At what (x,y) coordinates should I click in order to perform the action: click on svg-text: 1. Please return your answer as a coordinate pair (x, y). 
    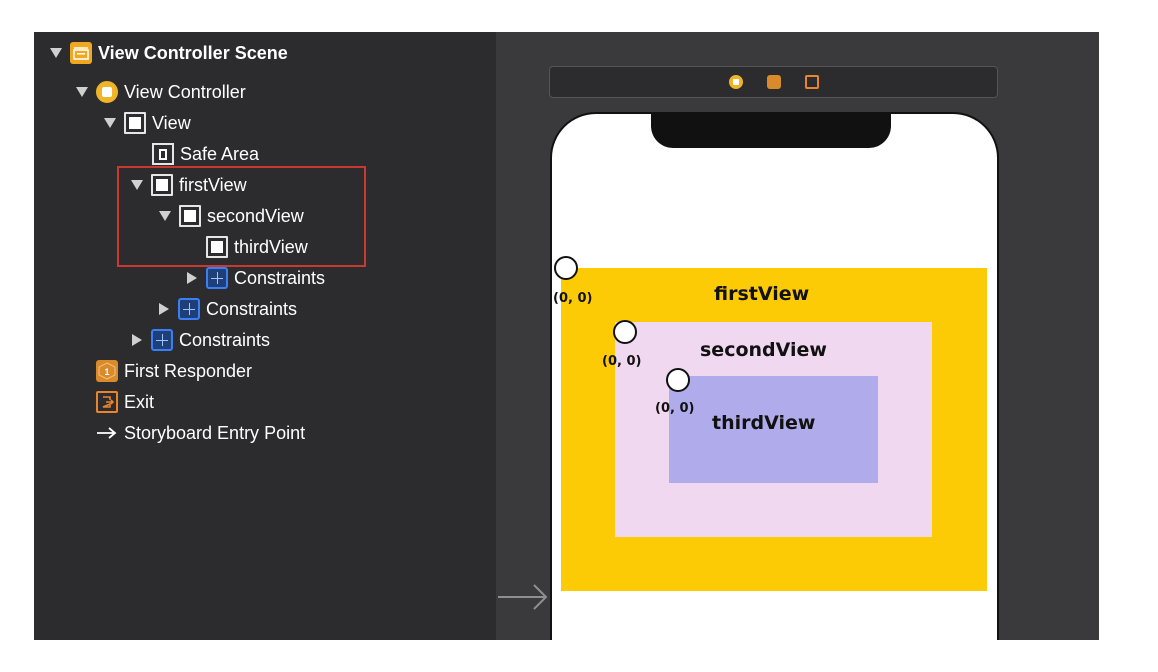
    Looking at the image, I should click on (106, 372).